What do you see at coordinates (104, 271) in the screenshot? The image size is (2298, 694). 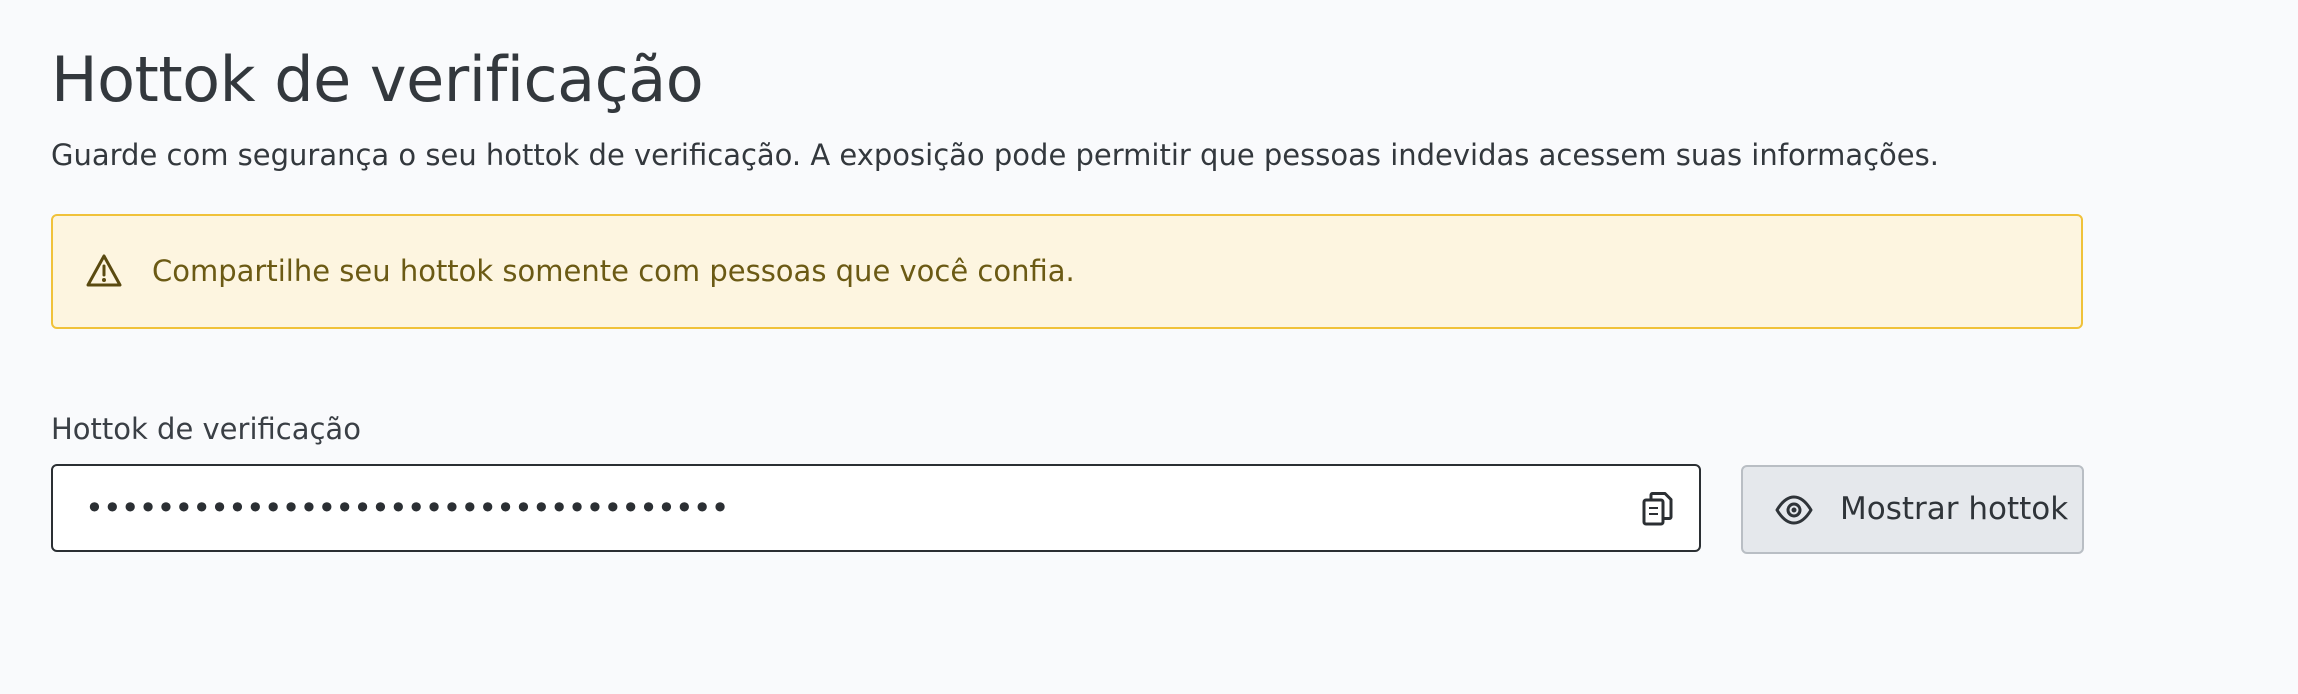 I see `warning-triangle-icon` at bounding box center [104, 271].